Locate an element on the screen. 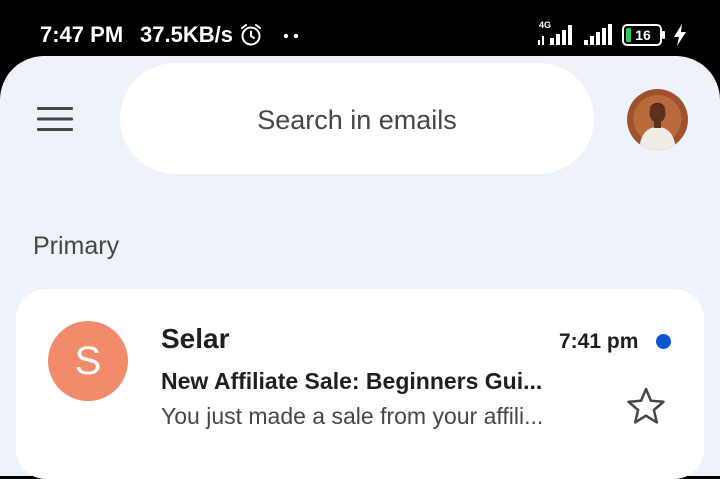 This screenshot has height=479, width=720. status-time: 7:47 PM is located at coordinates (82, 34).